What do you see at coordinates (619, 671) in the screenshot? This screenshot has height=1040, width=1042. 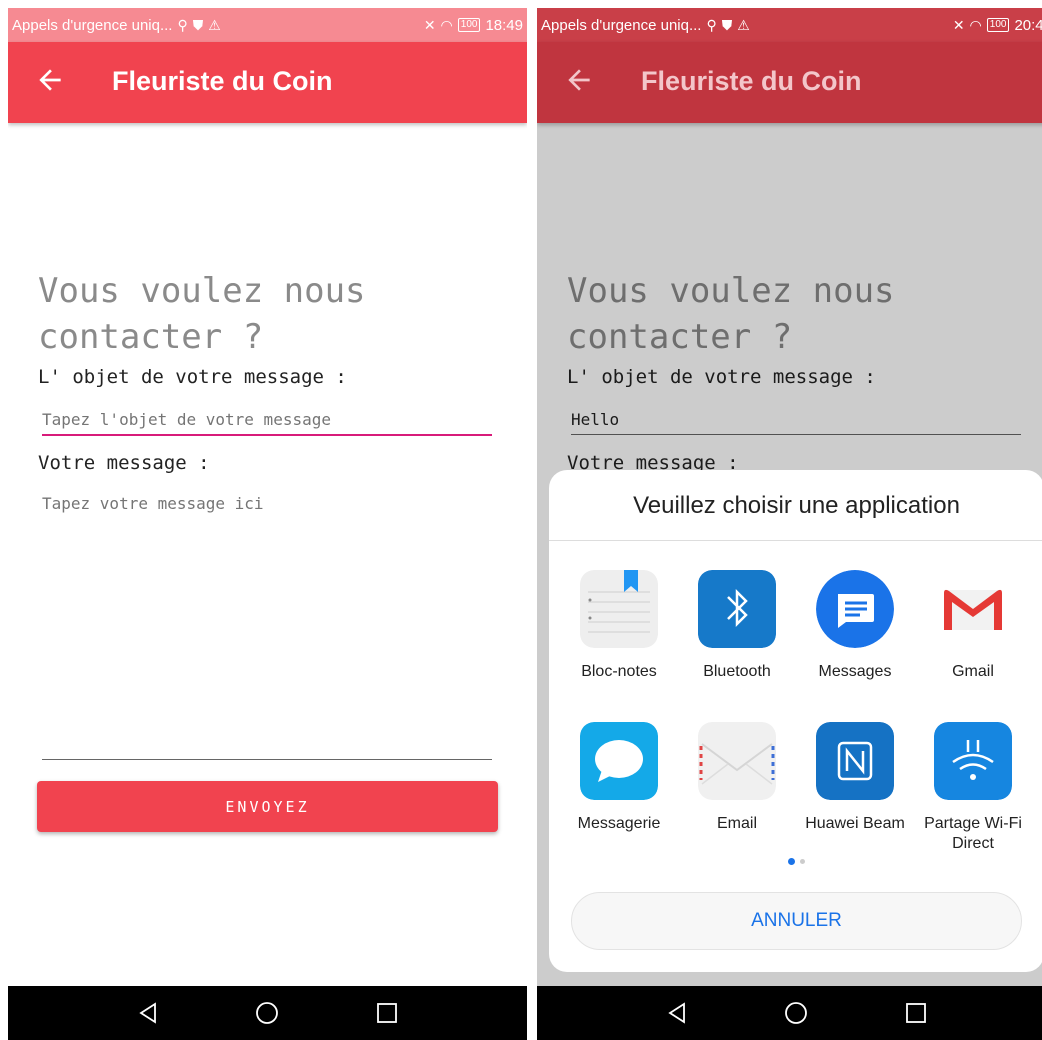 I see `app-option-label: Bloc-notes` at bounding box center [619, 671].